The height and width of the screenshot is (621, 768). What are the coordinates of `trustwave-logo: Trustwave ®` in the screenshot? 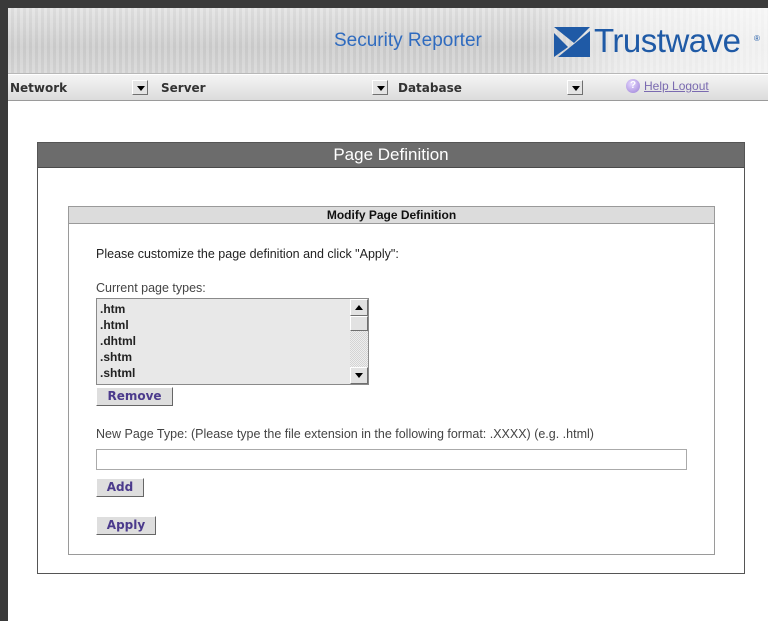 It's located at (659, 42).